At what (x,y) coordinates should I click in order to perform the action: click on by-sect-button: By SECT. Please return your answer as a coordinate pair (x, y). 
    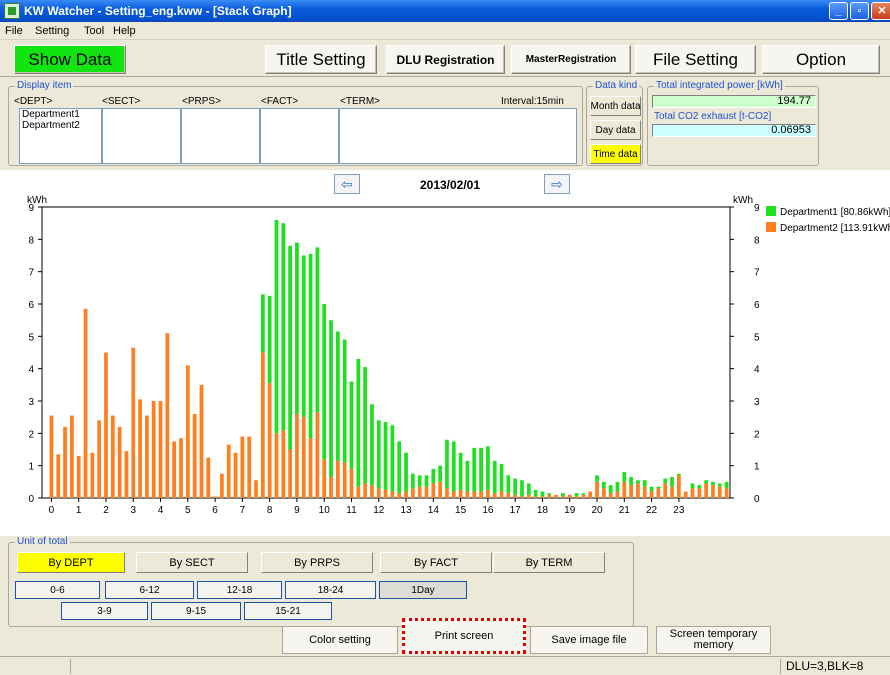
    Looking at the image, I should click on (192, 562).